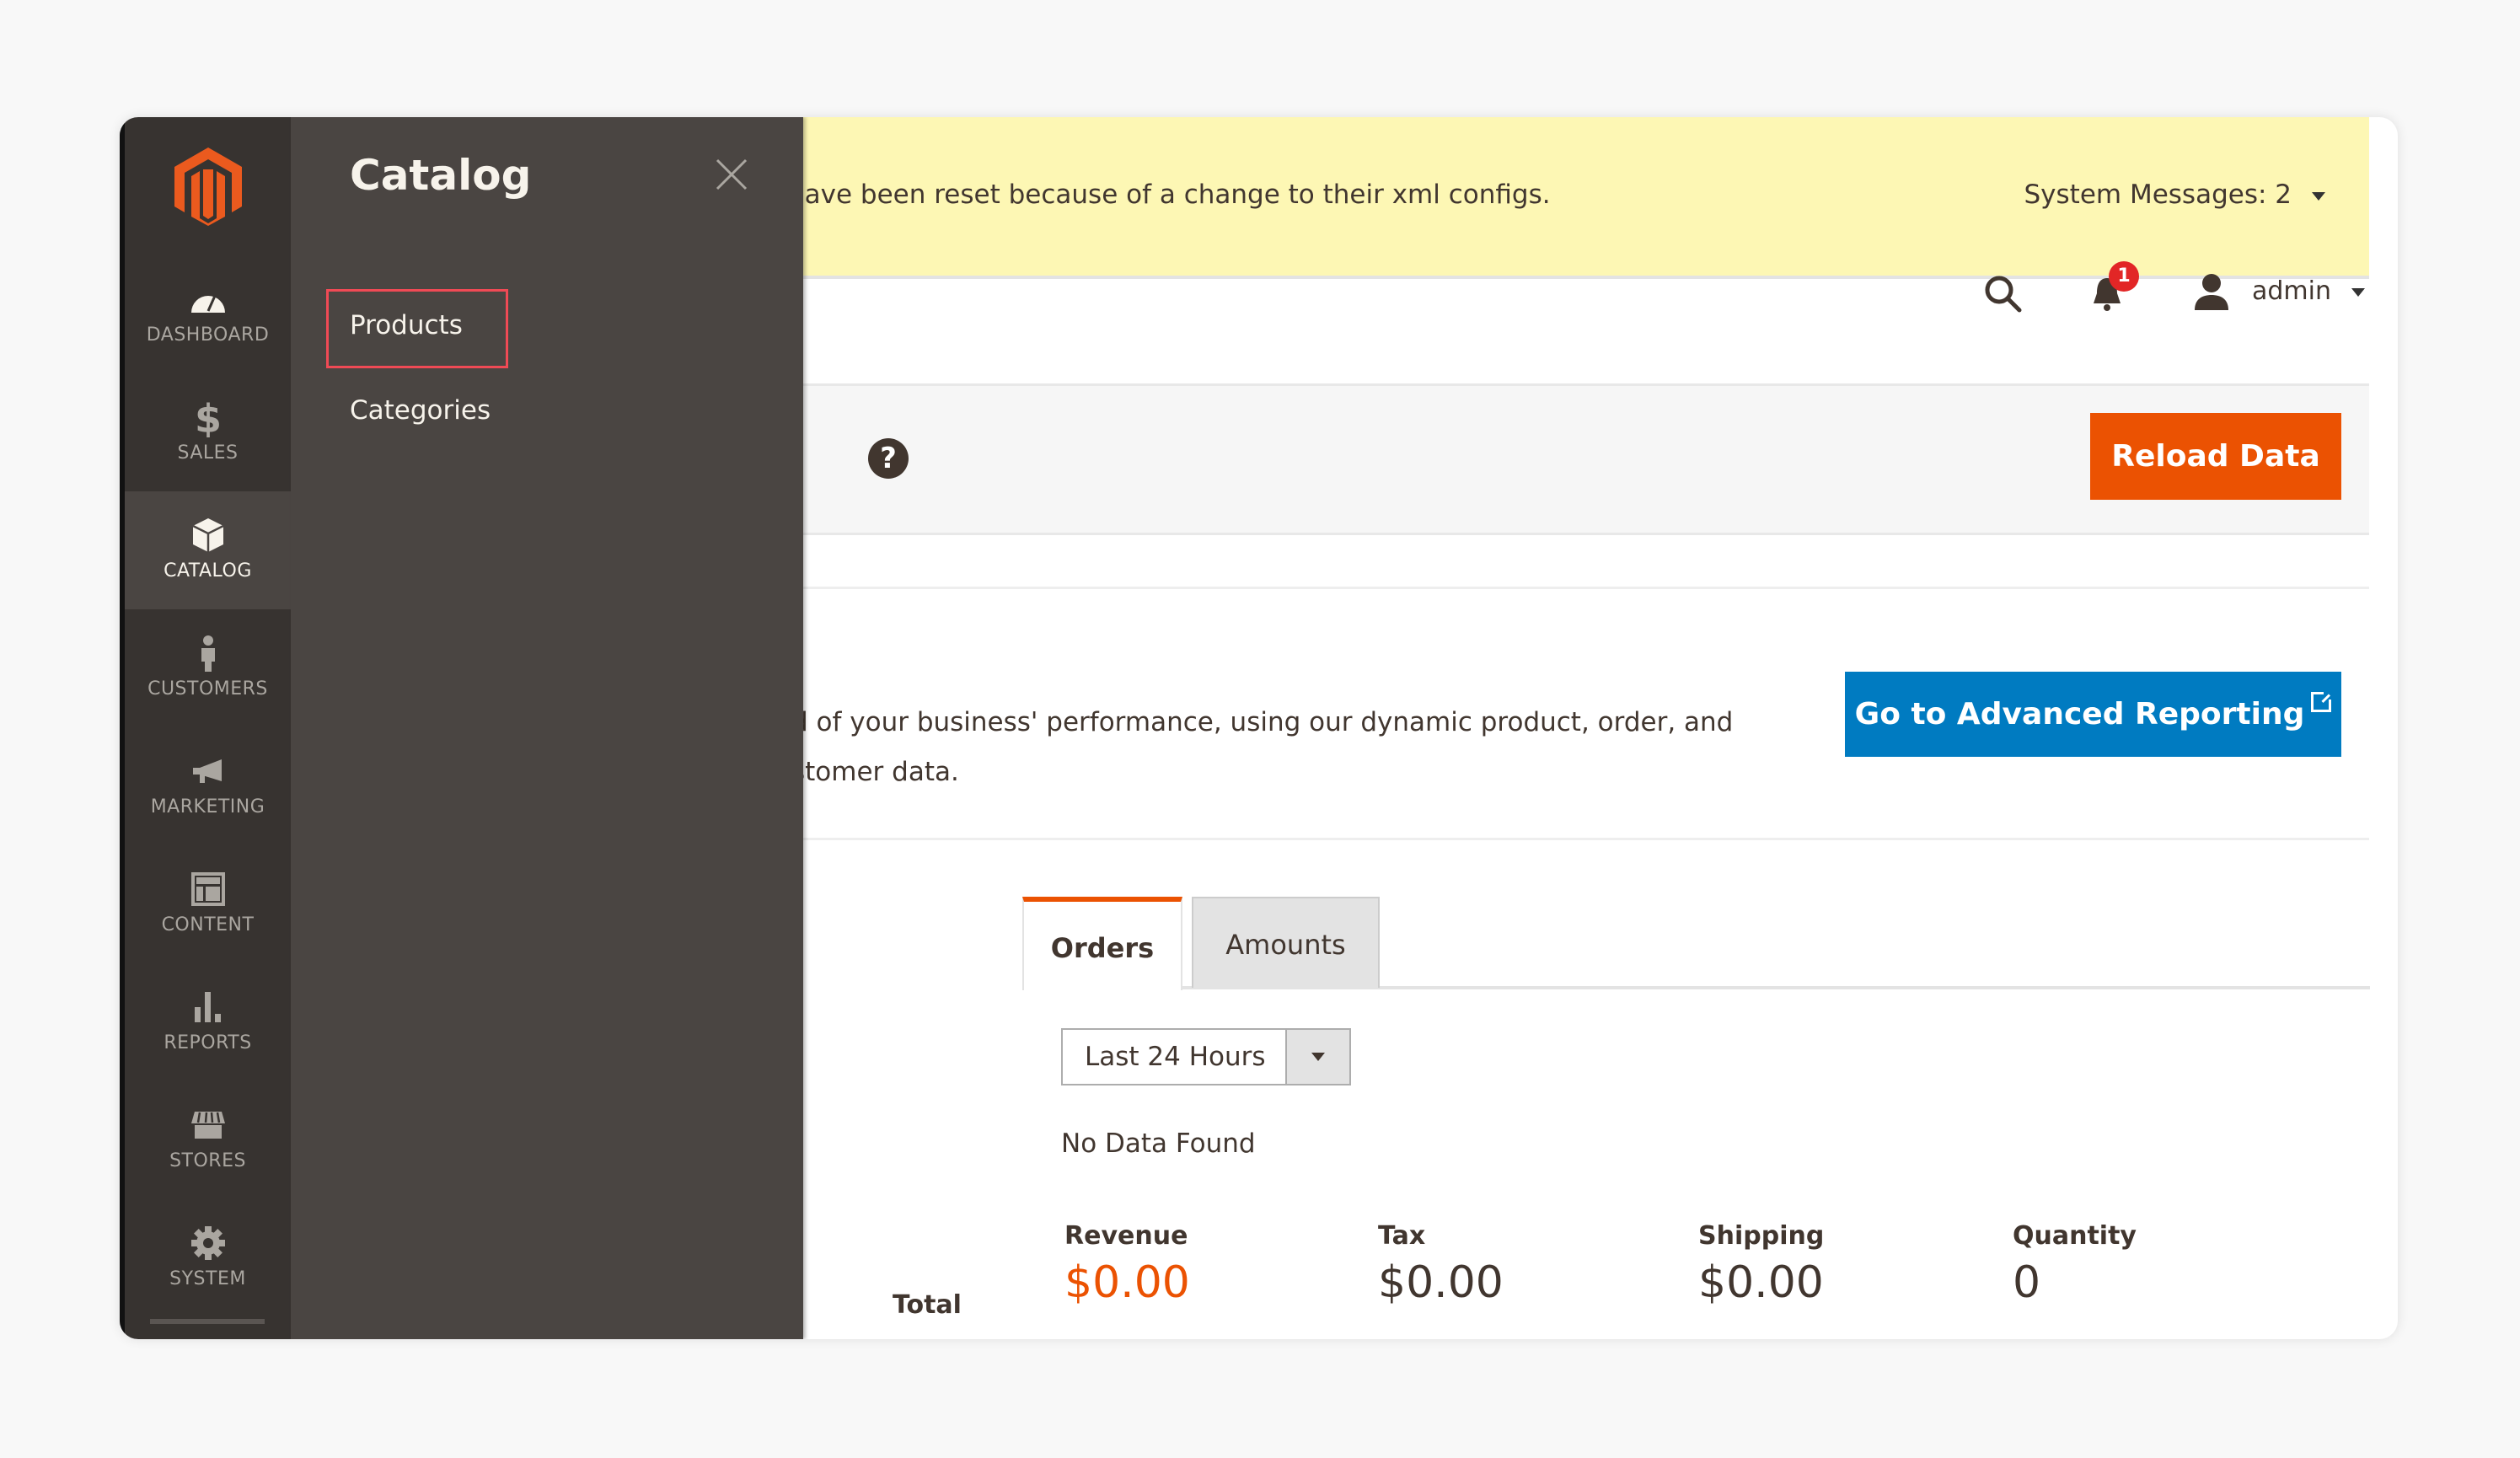 This screenshot has height=1458, width=2520. Describe the element at coordinates (207, 1125) in the screenshot. I see `storefront-icon` at that location.